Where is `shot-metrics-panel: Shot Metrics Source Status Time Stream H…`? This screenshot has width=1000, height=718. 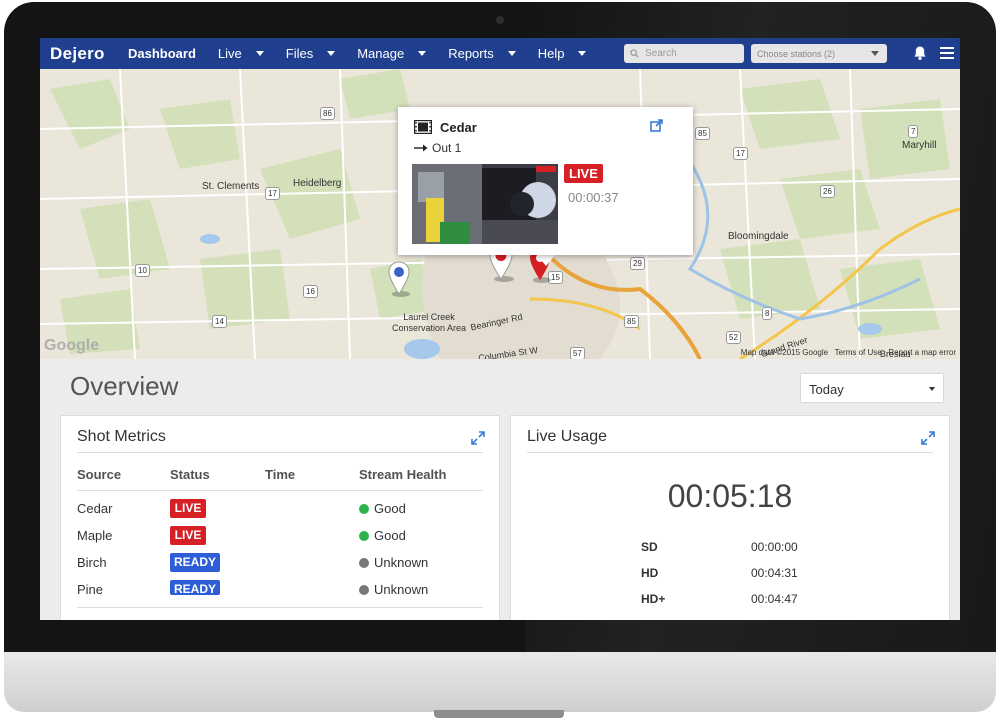
shot-metrics-panel: Shot Metrics Source Status Time Stream H… is located at coordinates (280, 517).